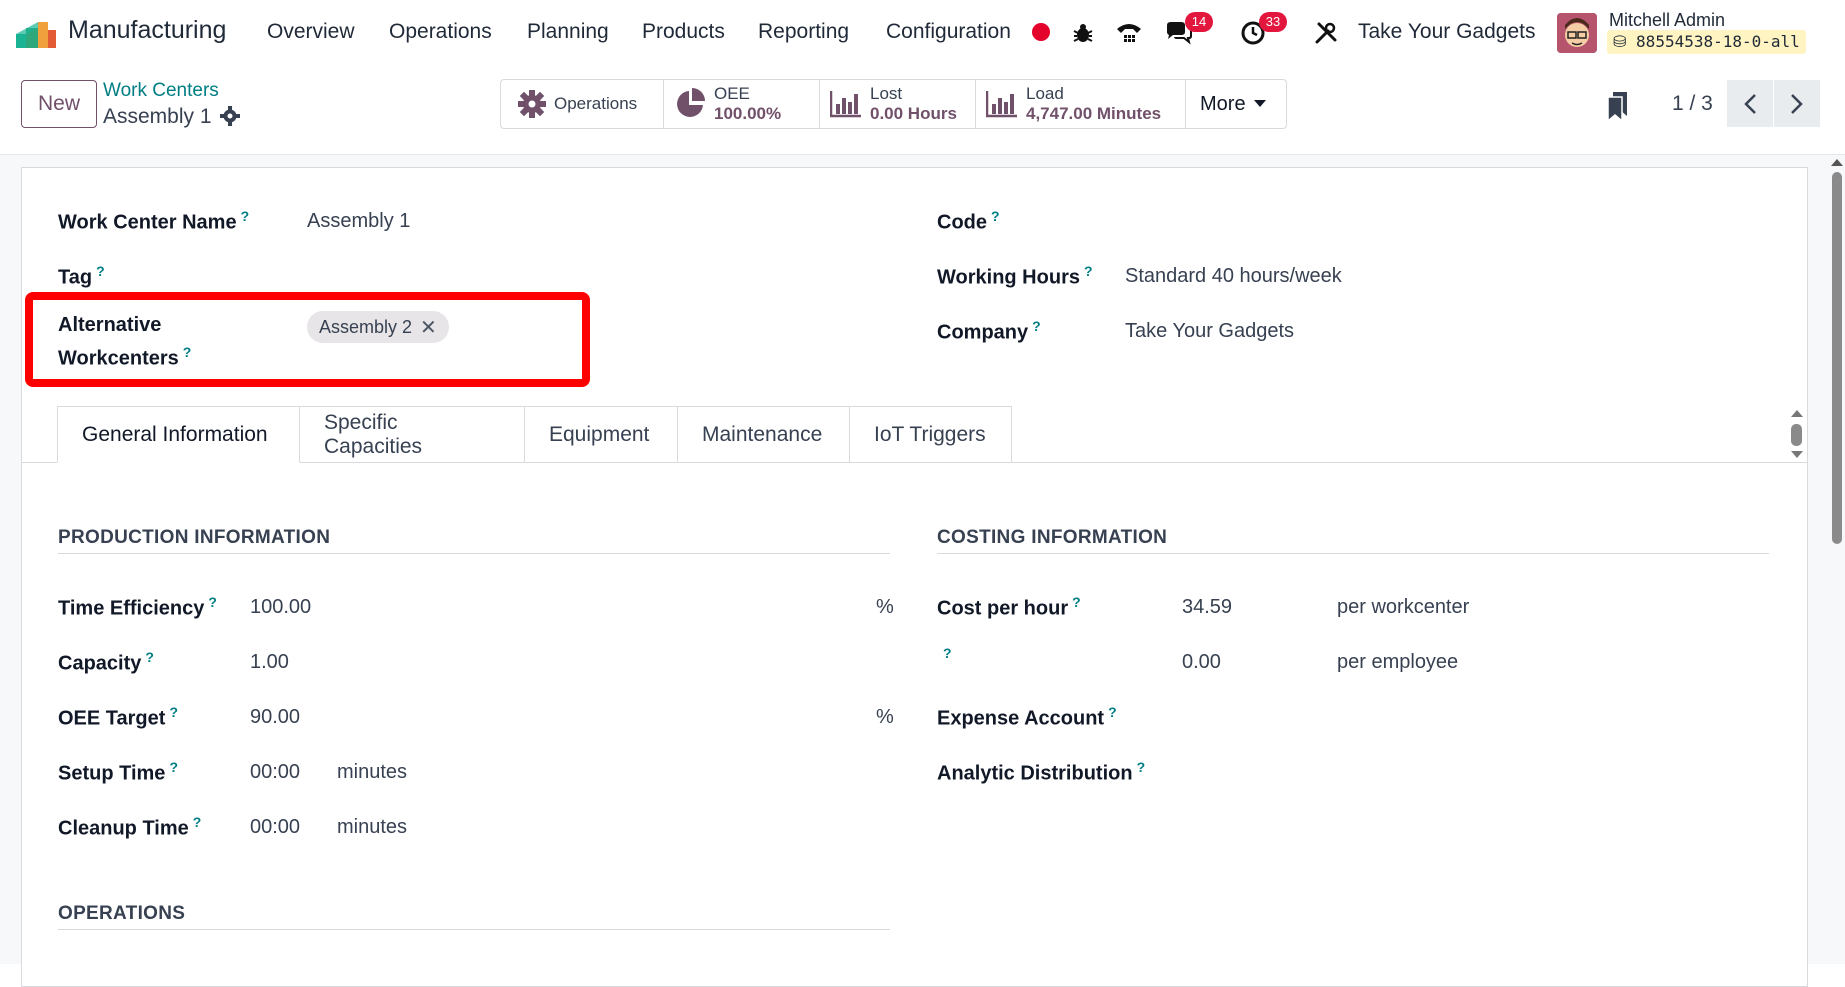 The width and height of the screenshot is (1845, 987). I want to click on user-name: Mitchell Admin, so click(1667, 20).